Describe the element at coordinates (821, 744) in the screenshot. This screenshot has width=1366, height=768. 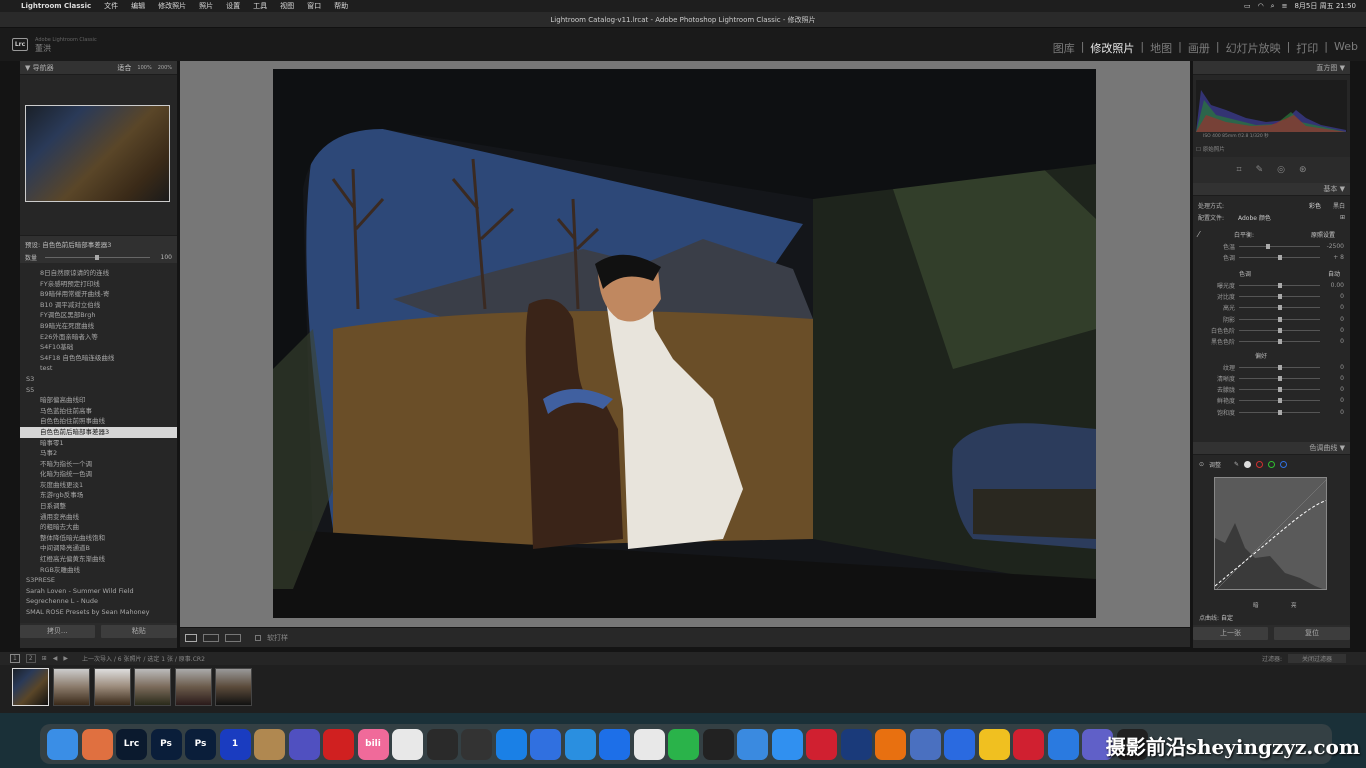
I see `red-icon` at that location.